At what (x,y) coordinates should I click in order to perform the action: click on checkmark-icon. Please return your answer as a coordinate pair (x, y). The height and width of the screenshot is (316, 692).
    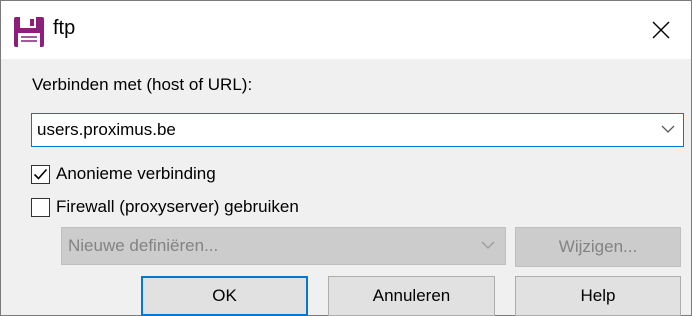
    Looking at the image, I should click on (40, 174).